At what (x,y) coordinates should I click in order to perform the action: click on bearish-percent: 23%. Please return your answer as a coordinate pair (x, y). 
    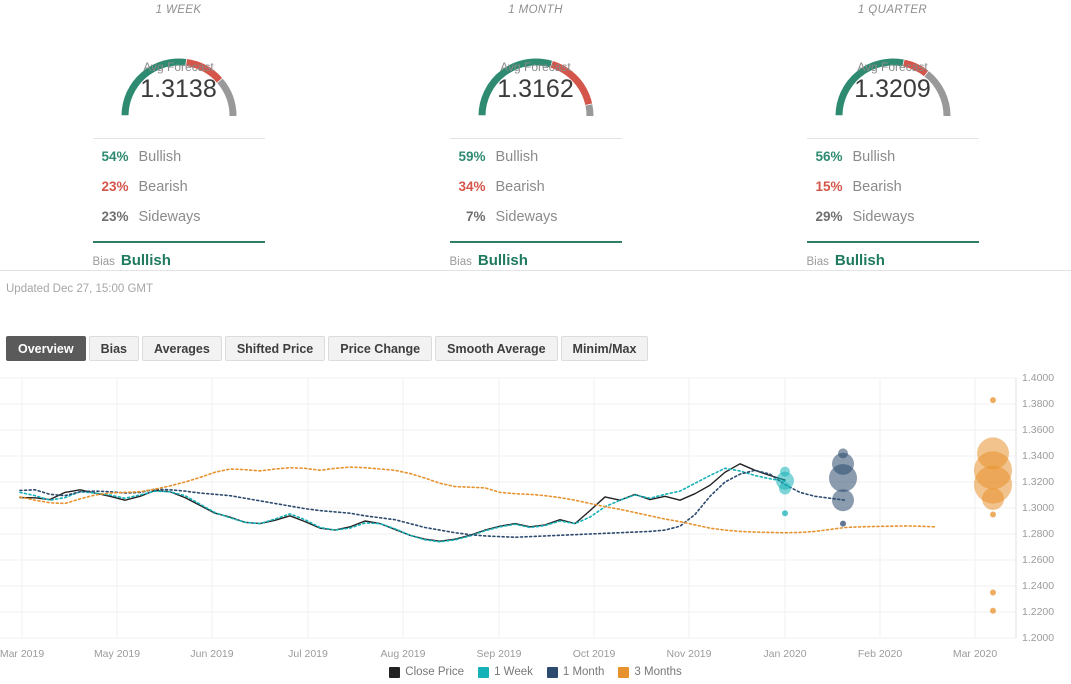
    Looking at the image, I should click on (115, 186).